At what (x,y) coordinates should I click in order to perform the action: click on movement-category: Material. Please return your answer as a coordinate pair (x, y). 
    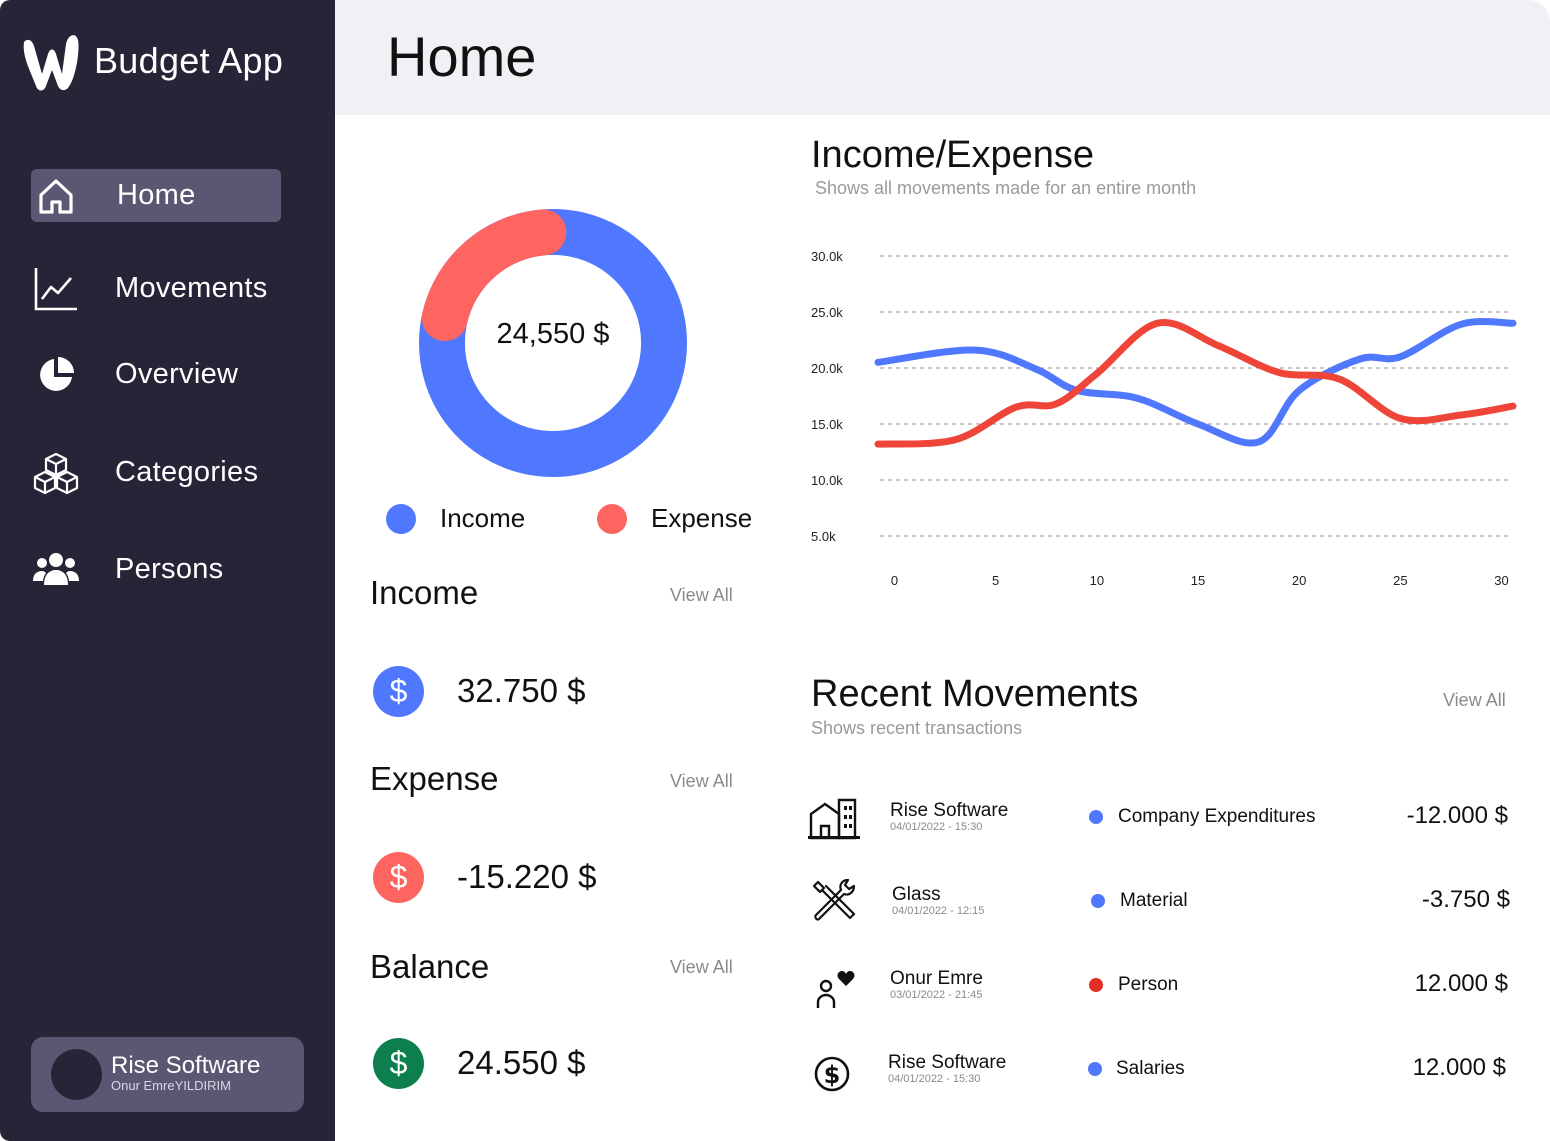
    Looking at the image, I should click on (1154, 900).